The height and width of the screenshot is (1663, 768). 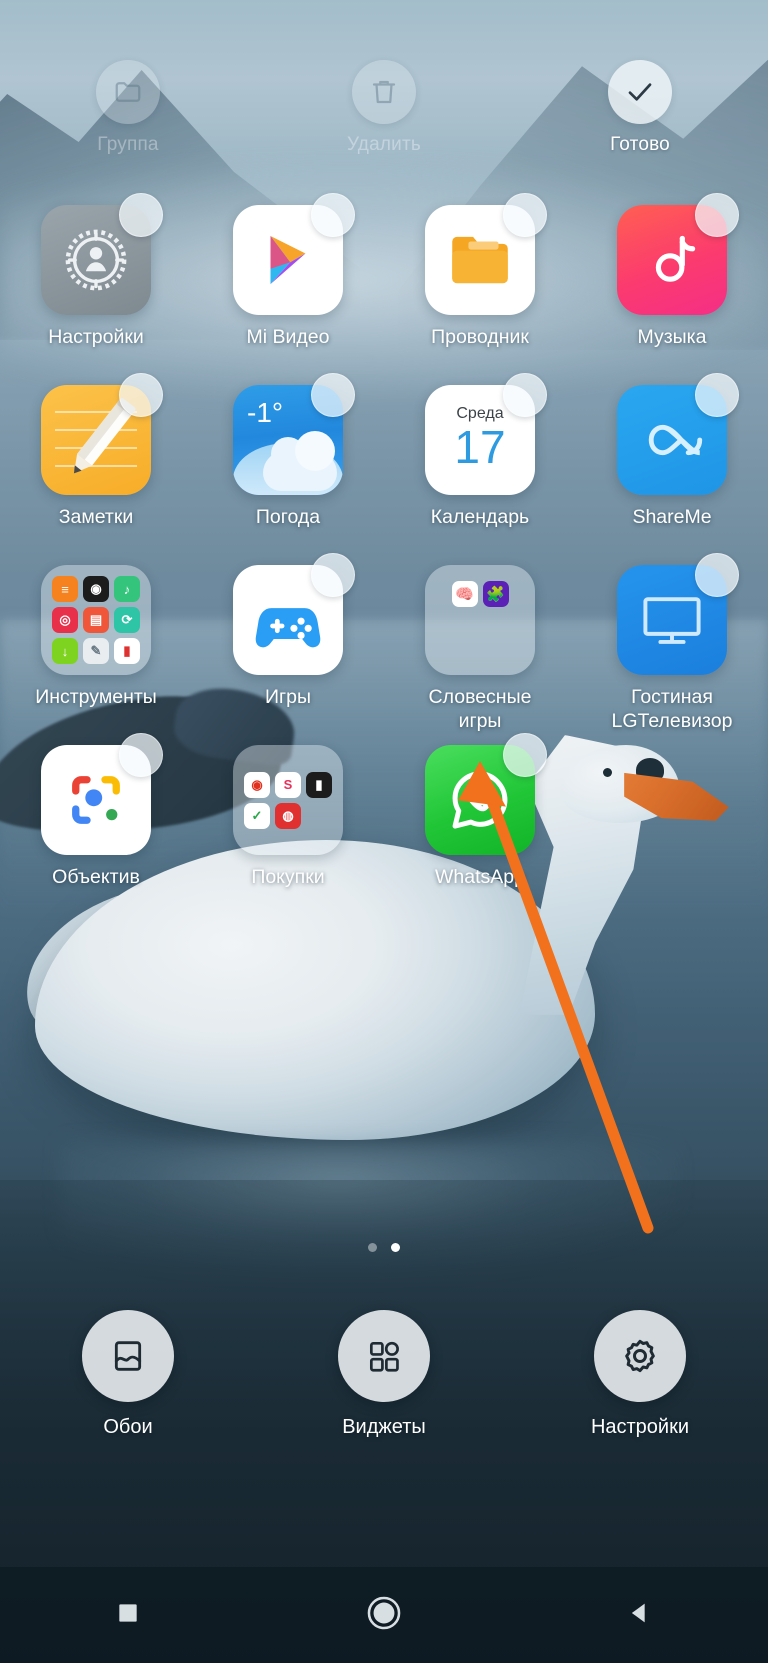 I want to click on wallpaper-button: Обои, so click(x=128, y=1374).